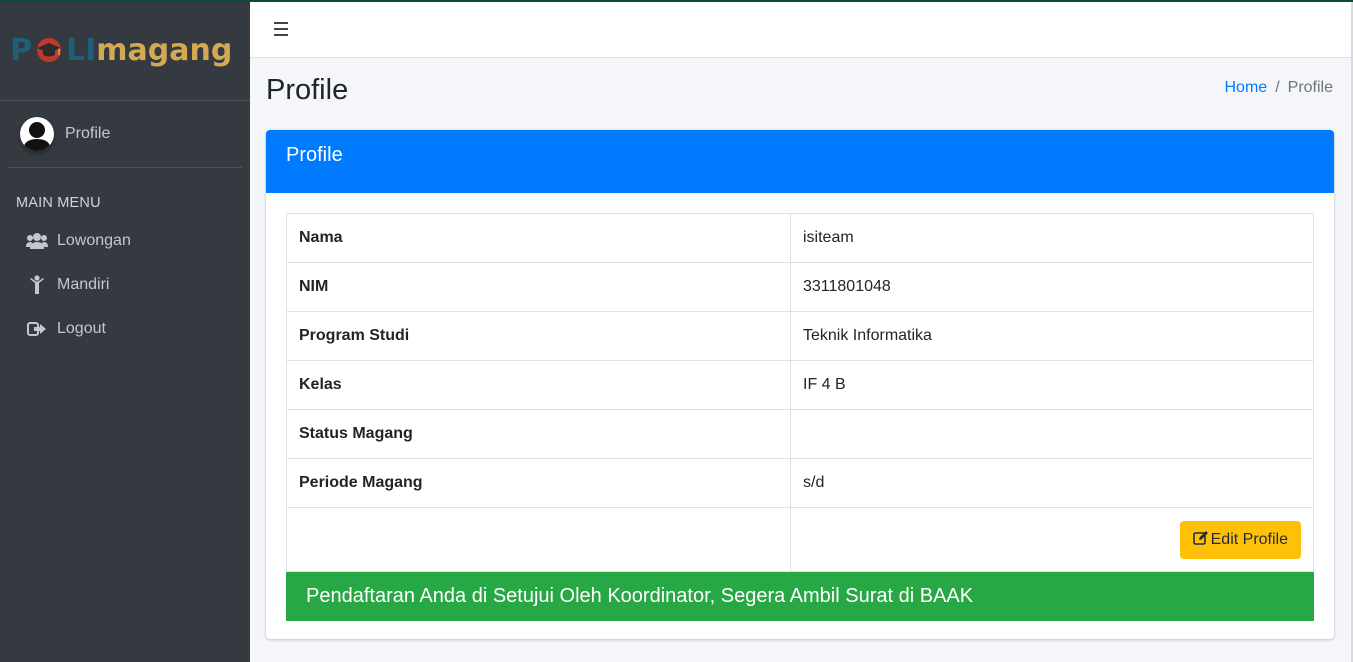 The width and height of the screenshot is (1353, 662). I want to click on user-name: Profile, so click(87, 134).